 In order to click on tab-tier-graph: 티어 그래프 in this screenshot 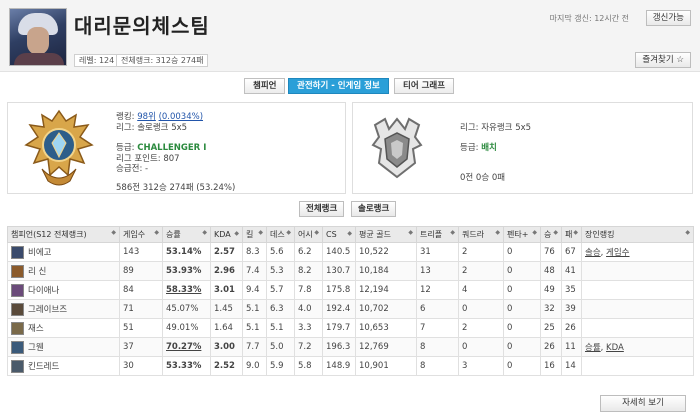, I will do `click(424, 86)`.